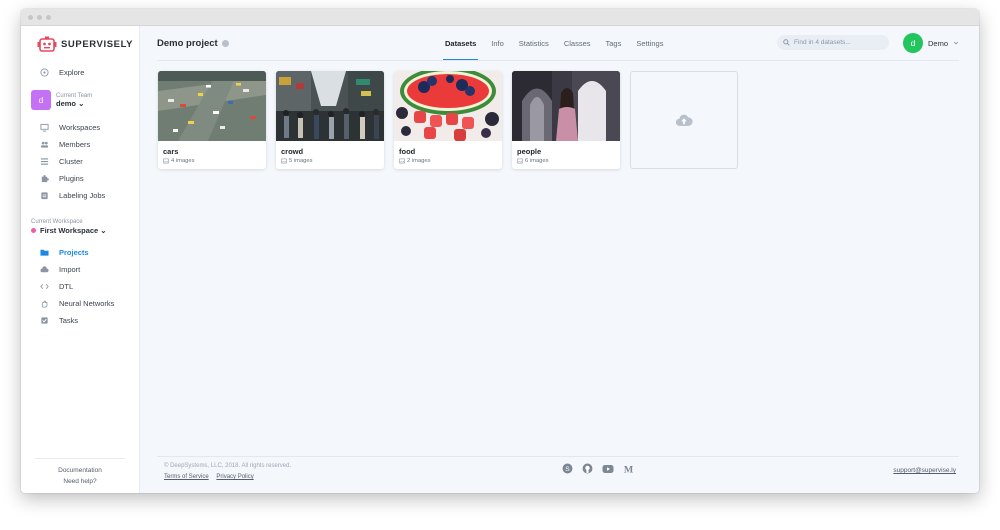 This screenshot has width=1000, height=530. Describe the element at coordinates (292, 151) in the screenshot. I see `dataset-name: crowd` at that location.